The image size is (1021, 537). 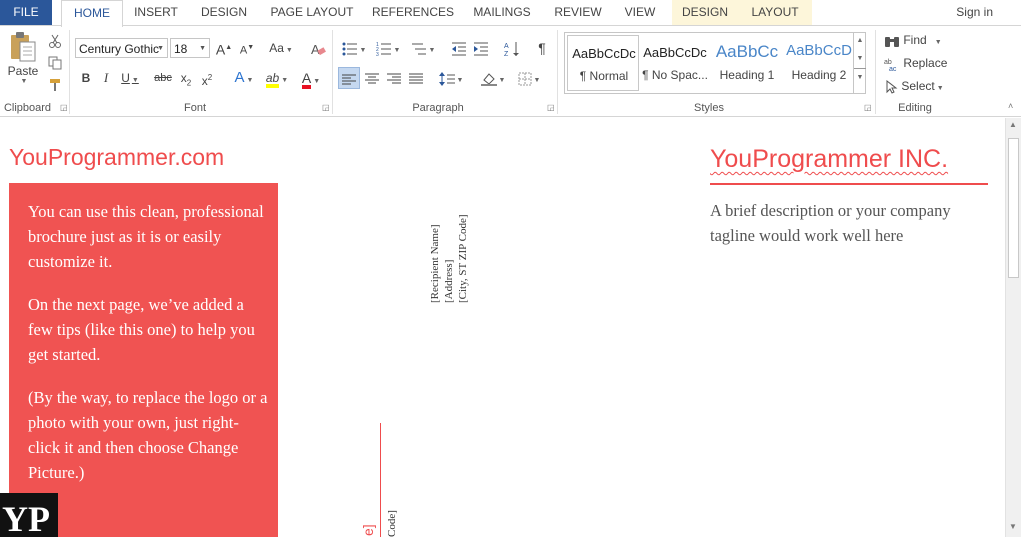 What do you see at coordinates (23, 71) in the screenshot?
I see `paste-label: Paste` at bounding box center [23, 71].